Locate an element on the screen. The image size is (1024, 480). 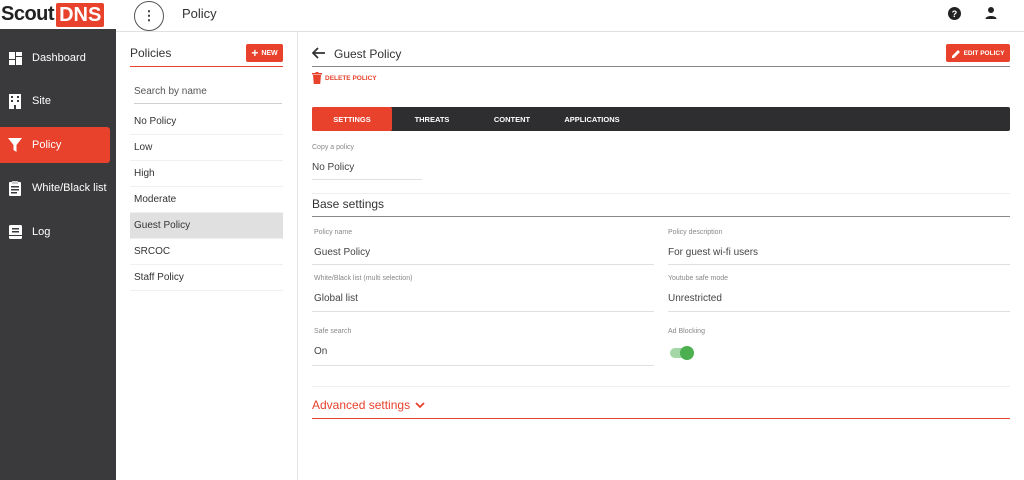
more-vert-icon: ⋮ is located at coordinates (149, 15).